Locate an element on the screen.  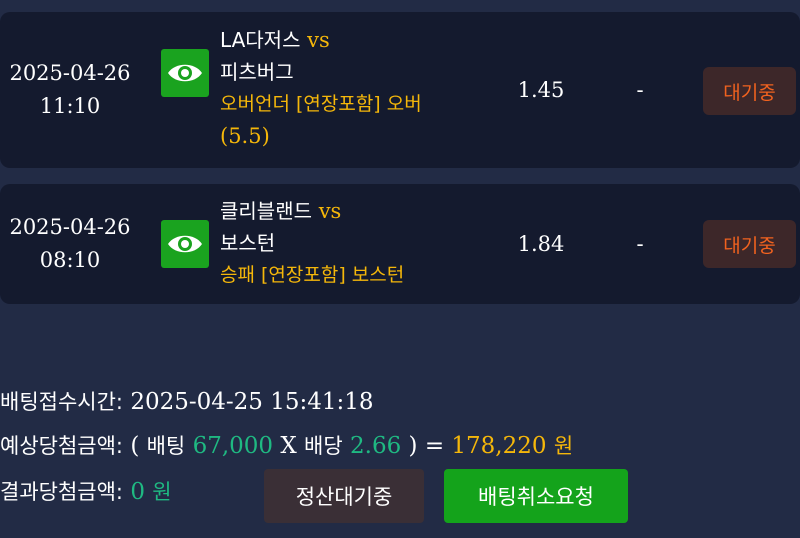
cancel-bet-request-button: 배팅취소요청 is located at coordinates (536, 496).